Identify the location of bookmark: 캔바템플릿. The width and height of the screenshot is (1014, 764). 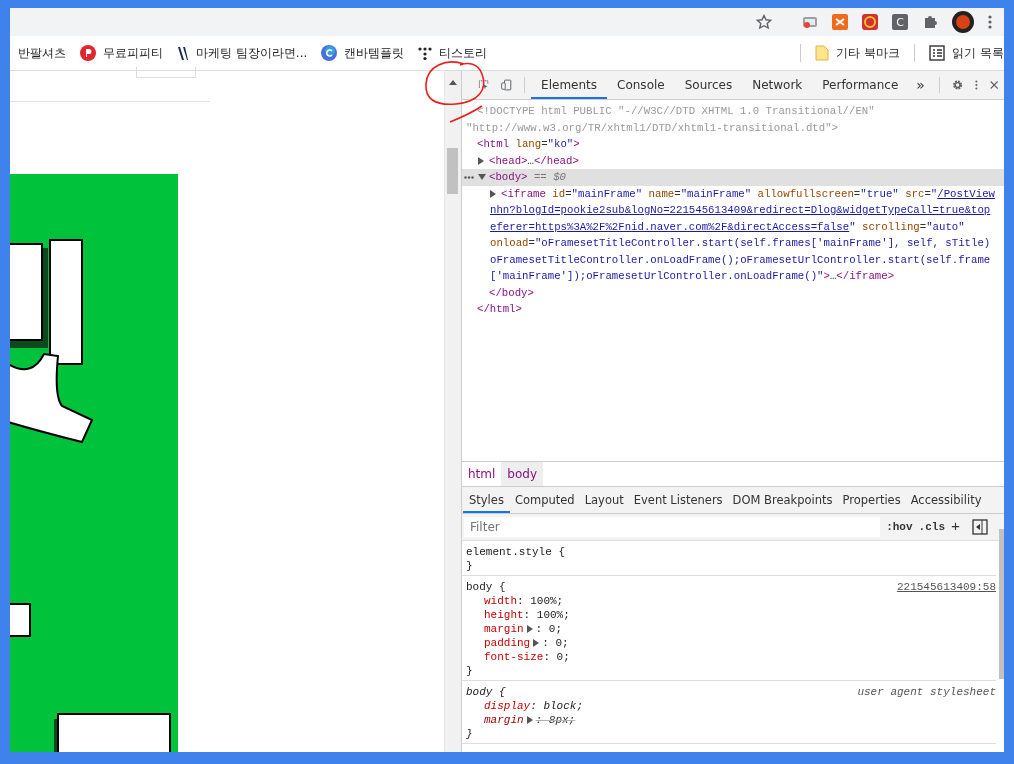
(363, 53).